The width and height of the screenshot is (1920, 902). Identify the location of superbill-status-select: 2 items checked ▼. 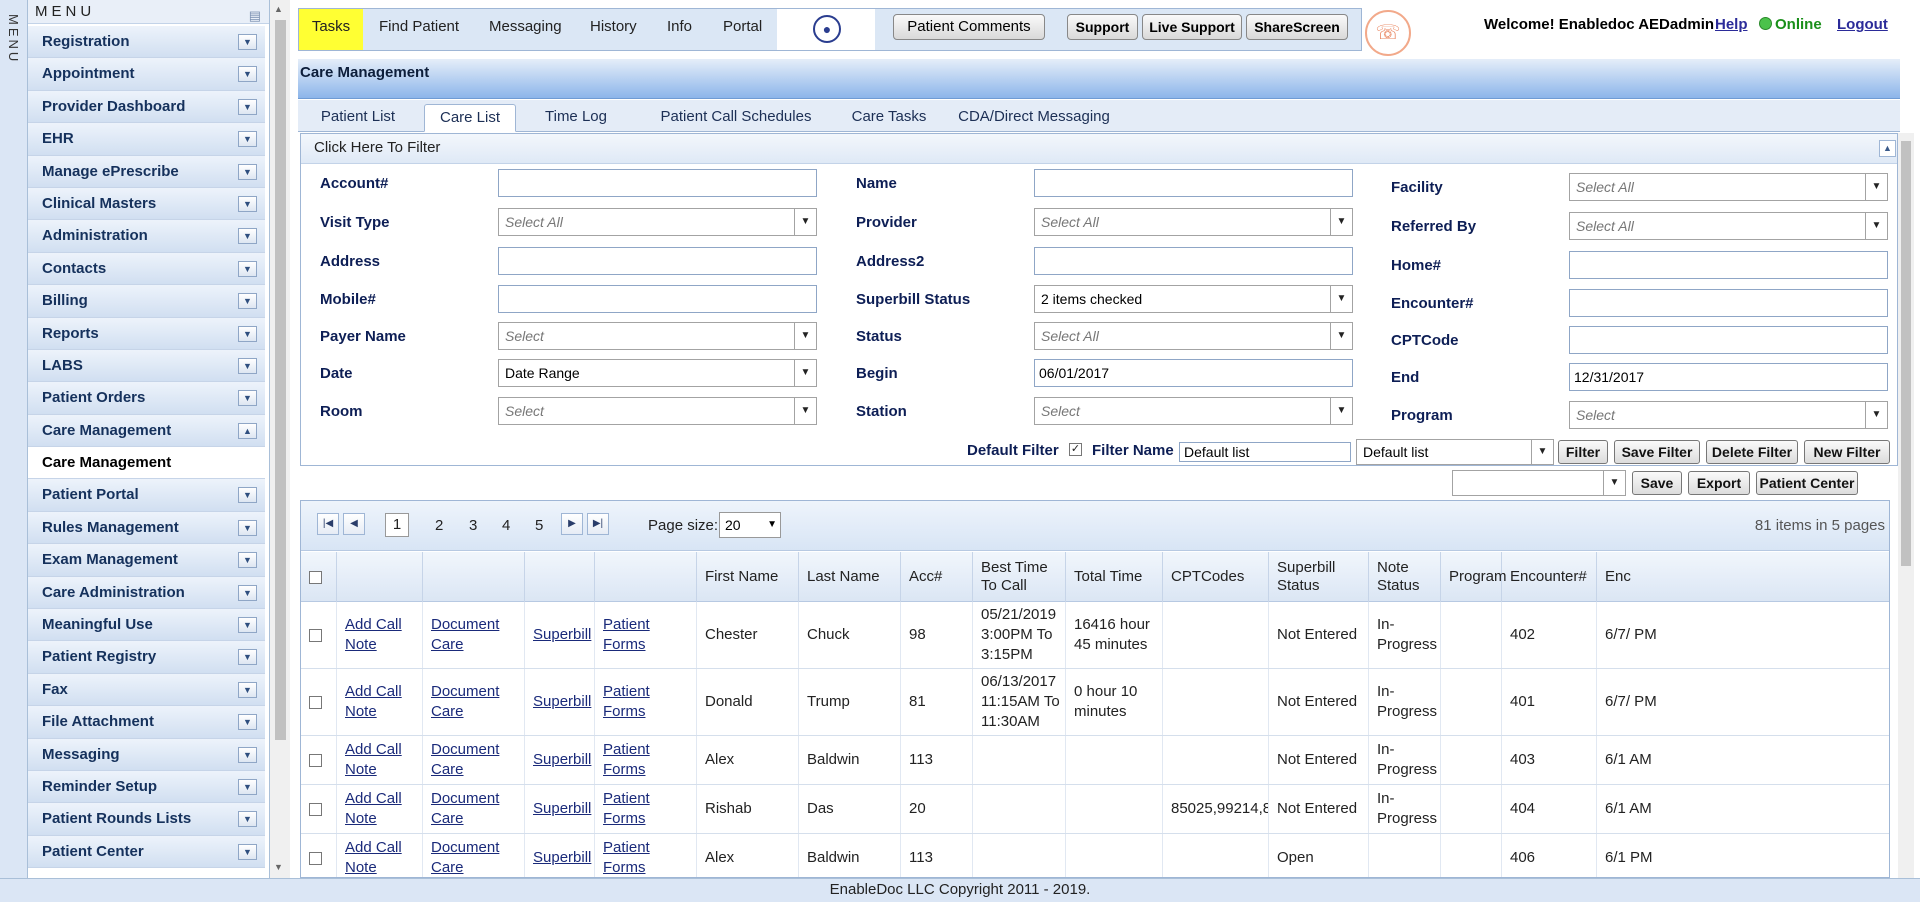
(1193, 299).